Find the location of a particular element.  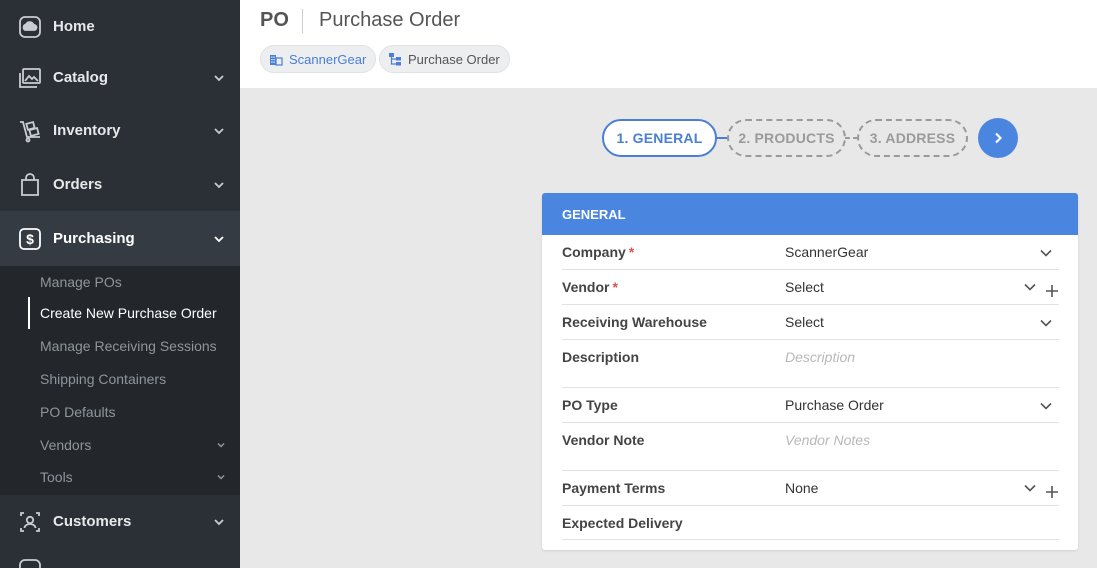

step-general: 1. GENERAL is located at coordinates (659, 138).